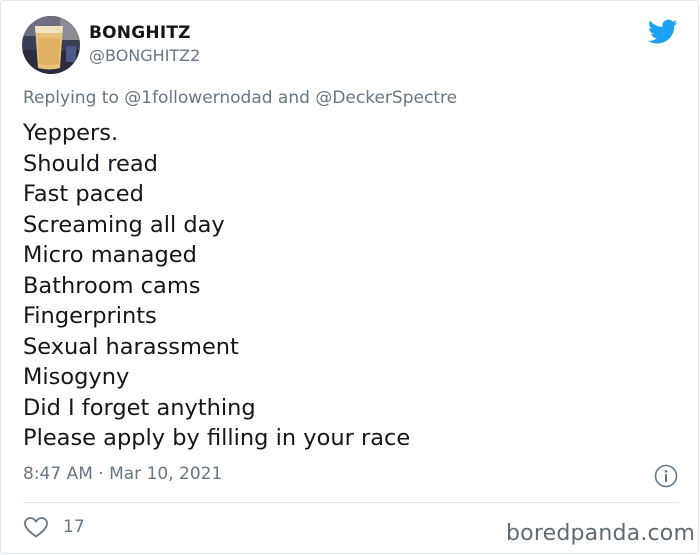 This screenshot has width=700, height=555. What do you see at coordinates (74, 527) in the screenshot?
I see `like-count: 17` at bounding box center [74, 527].